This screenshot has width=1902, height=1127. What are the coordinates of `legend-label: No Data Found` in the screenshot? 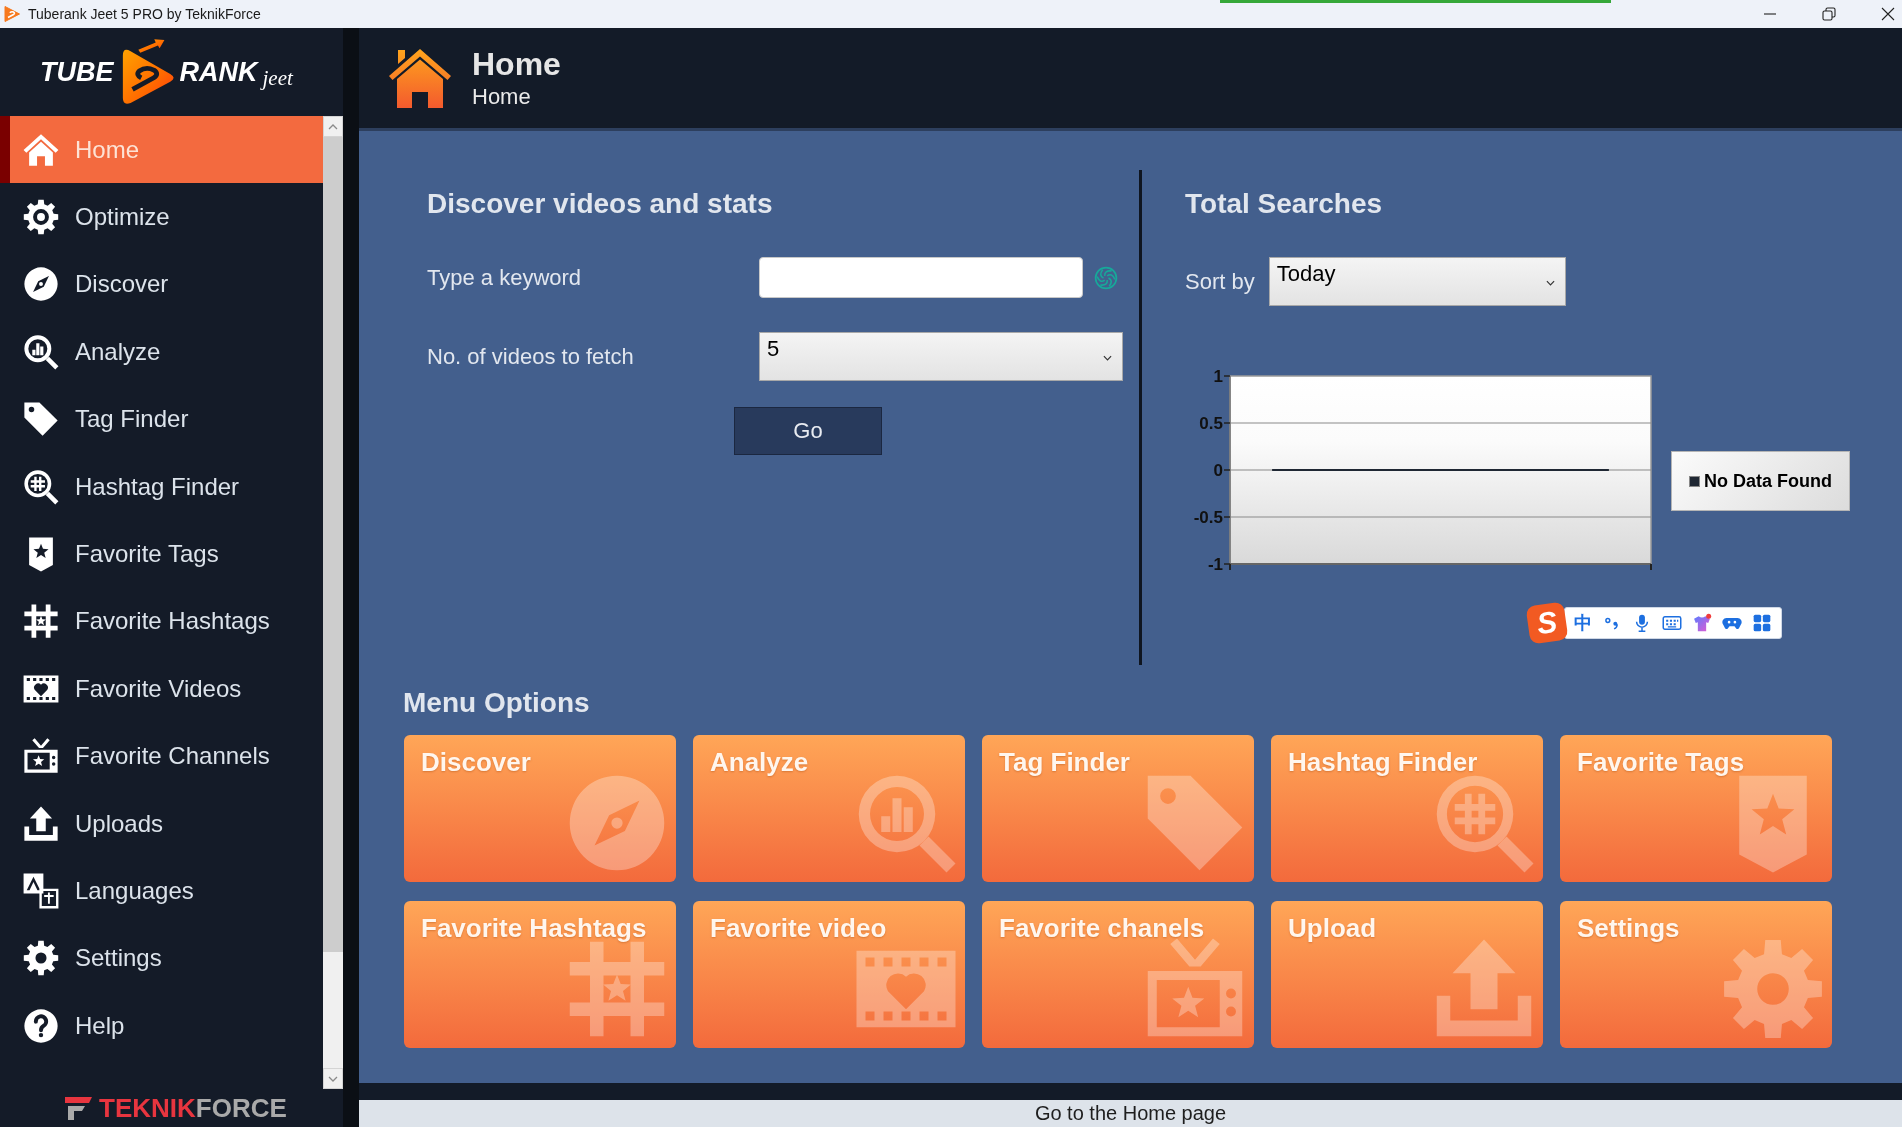 It's located at (1768, 481).